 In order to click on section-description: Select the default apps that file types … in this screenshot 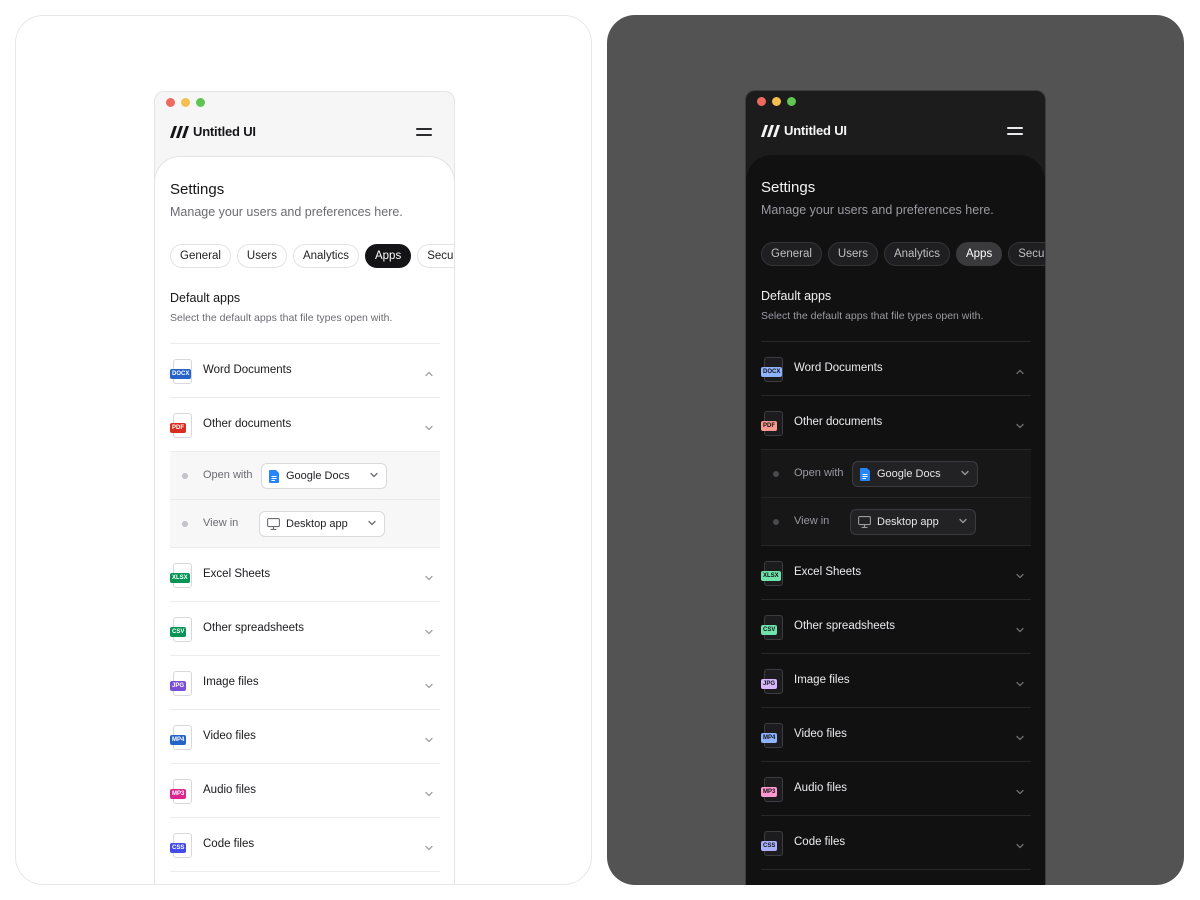, I will do `click(281, 318)`.